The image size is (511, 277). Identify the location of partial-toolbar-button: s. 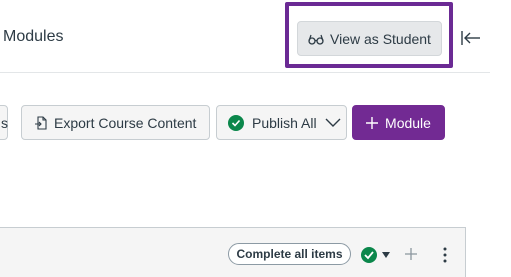
(4, 122).